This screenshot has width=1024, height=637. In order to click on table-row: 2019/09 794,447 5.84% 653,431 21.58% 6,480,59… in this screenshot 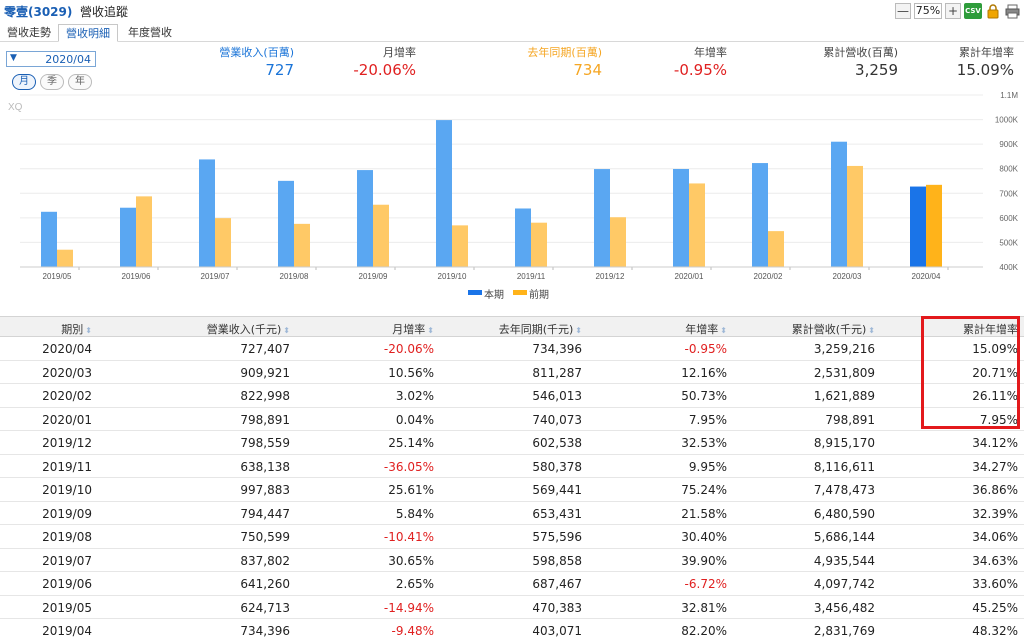, I will do `click(512, 513)`.